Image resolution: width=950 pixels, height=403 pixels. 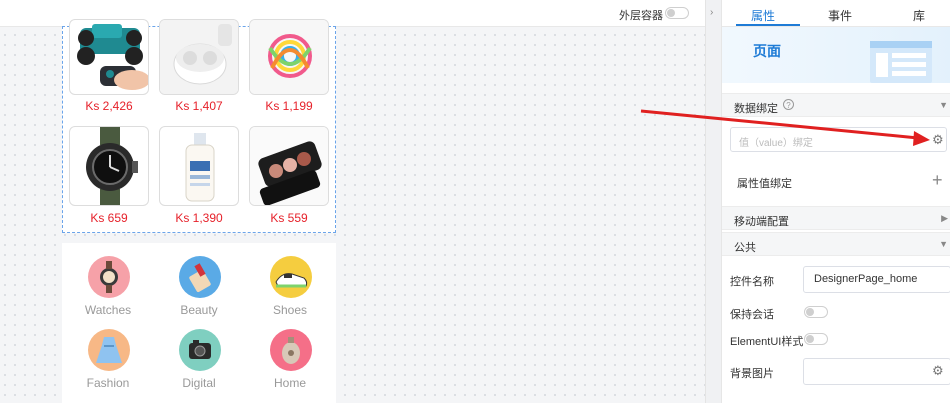 What do you see at coordinates (838, 139) in the screenshot?
I see `value-binding-input: 值（value）绑定` at bounding box center [838, 139].